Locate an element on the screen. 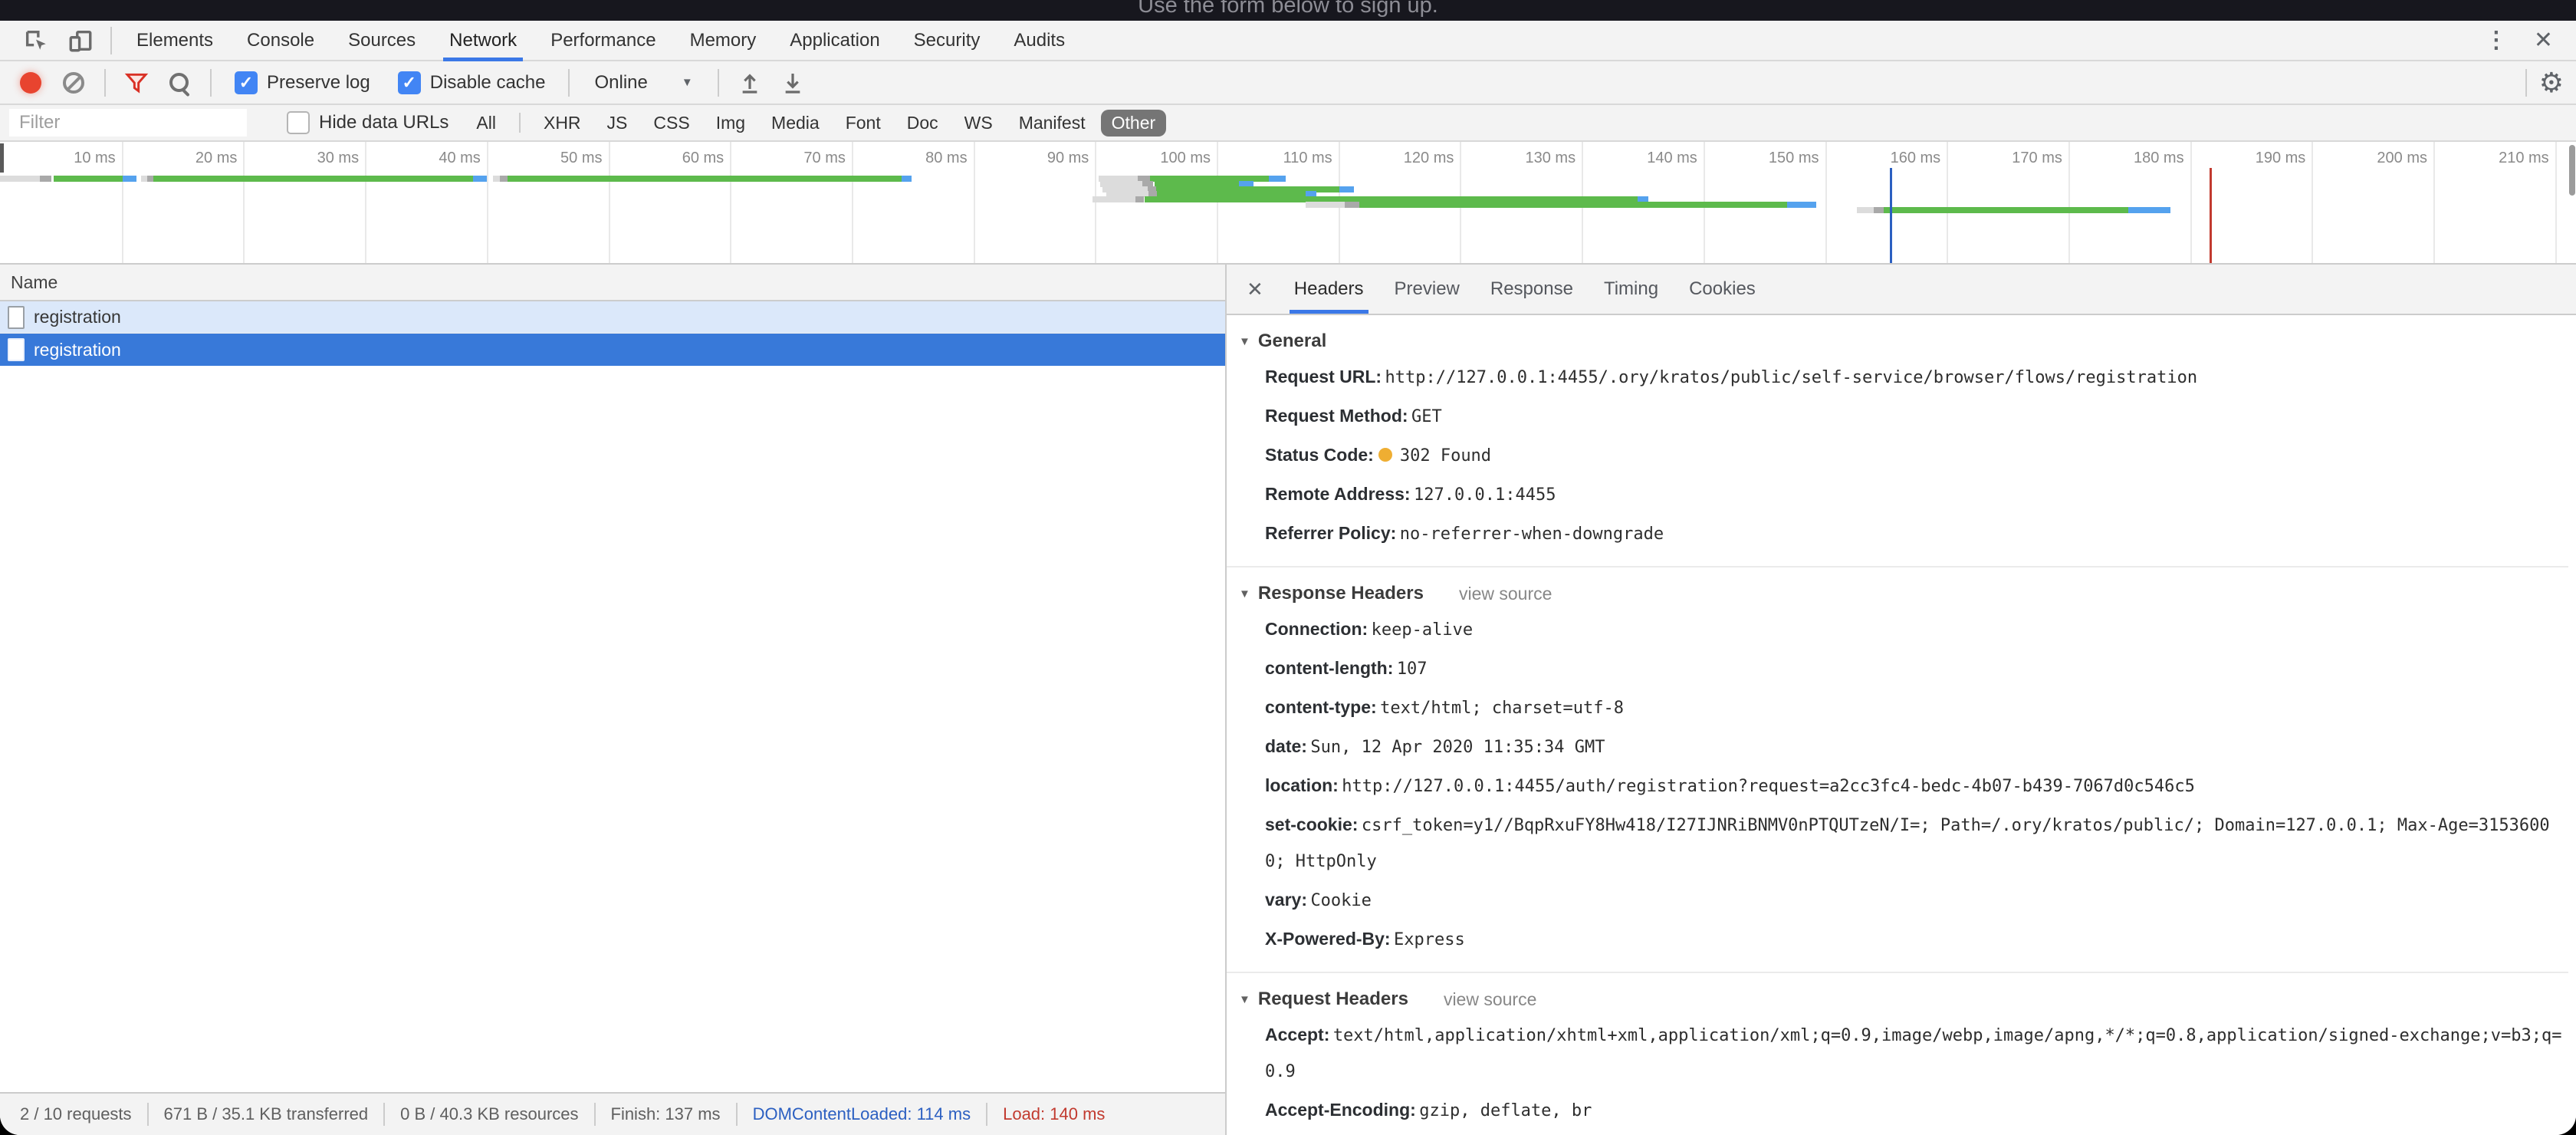  header-row: date: Sun, 12 Apr 2020 11:35:34 GMT is located at coordinates (1914, 747).